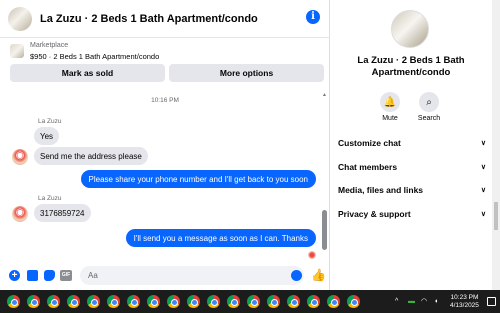 The image size is (500, 313). I want to click on message-composer: + GIF 👍, so click(165, 276).